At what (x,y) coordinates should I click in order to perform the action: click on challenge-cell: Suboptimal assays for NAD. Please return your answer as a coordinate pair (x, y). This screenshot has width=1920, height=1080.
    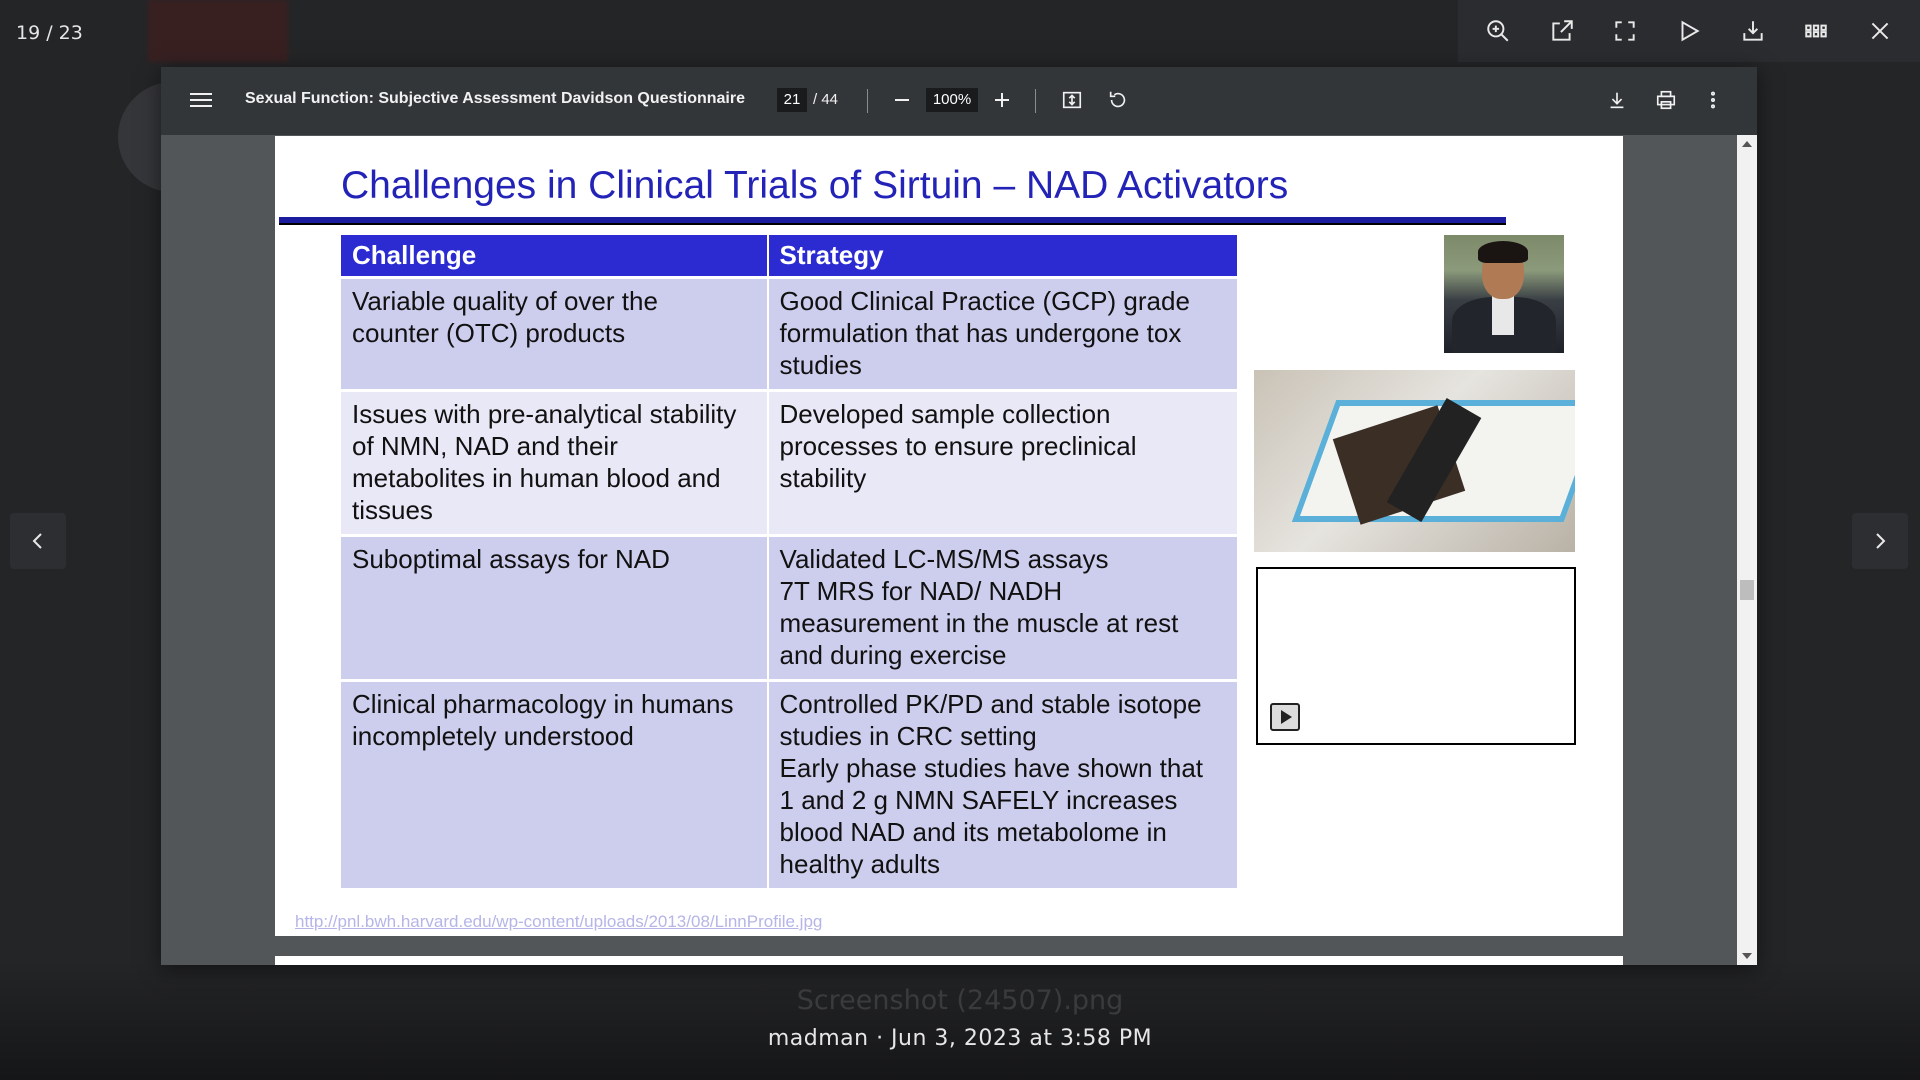
    Looking at the image, I should click on (555, 607).